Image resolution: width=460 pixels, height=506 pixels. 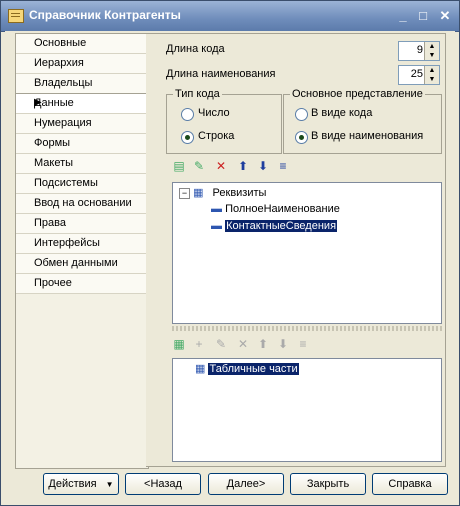 I want to click on move-up-icon: ⬆, so click(x=243, y=166).